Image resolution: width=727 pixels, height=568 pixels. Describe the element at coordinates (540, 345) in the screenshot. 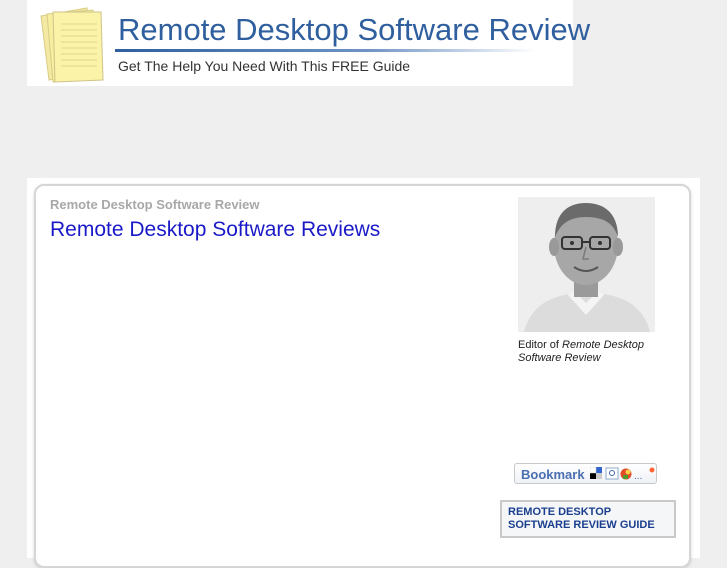

I see `editor-caption-prefix: Editor of` at that location.